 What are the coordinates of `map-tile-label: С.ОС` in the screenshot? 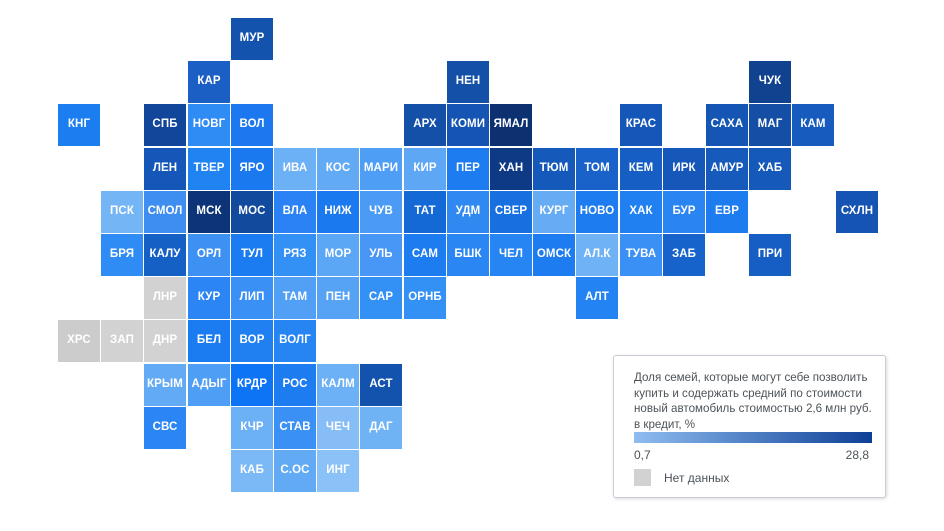 It's located at (295, 470).